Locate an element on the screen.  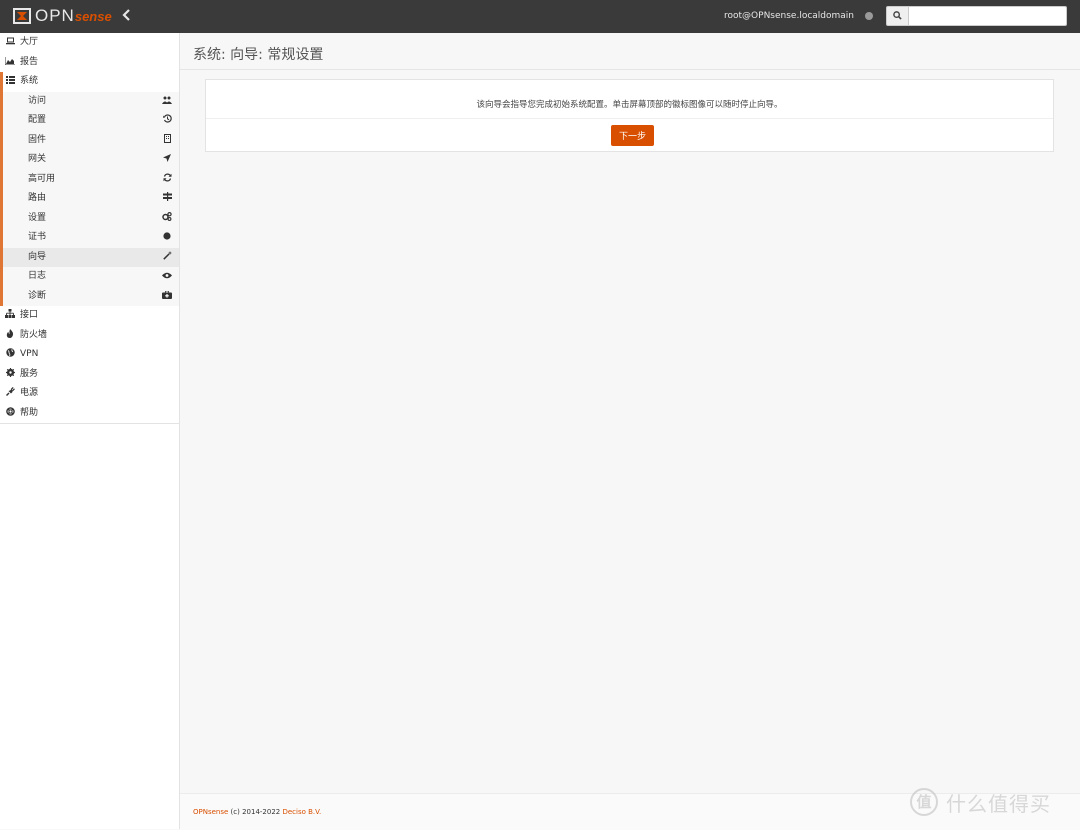
sidebar-subitem-access: 访问 is located at coordinates (91, 102).